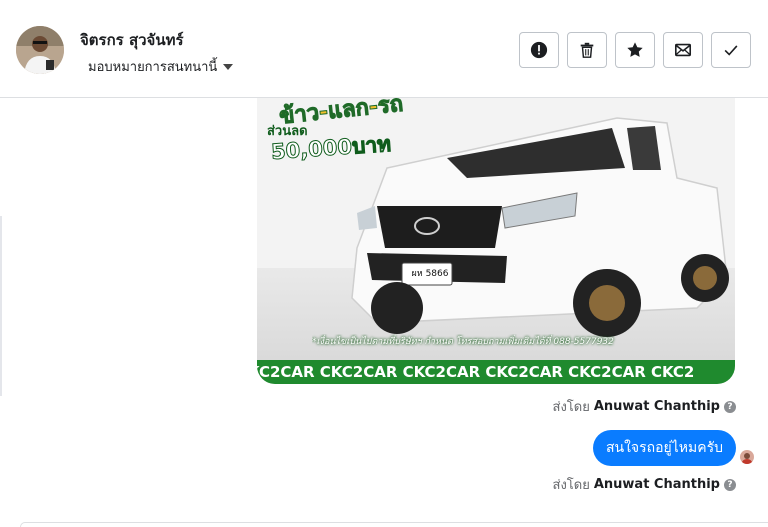  What do you see at coordinates (747, 457) in the screenshot?
I see `seen-avatar` at bounding box center [747, 457].